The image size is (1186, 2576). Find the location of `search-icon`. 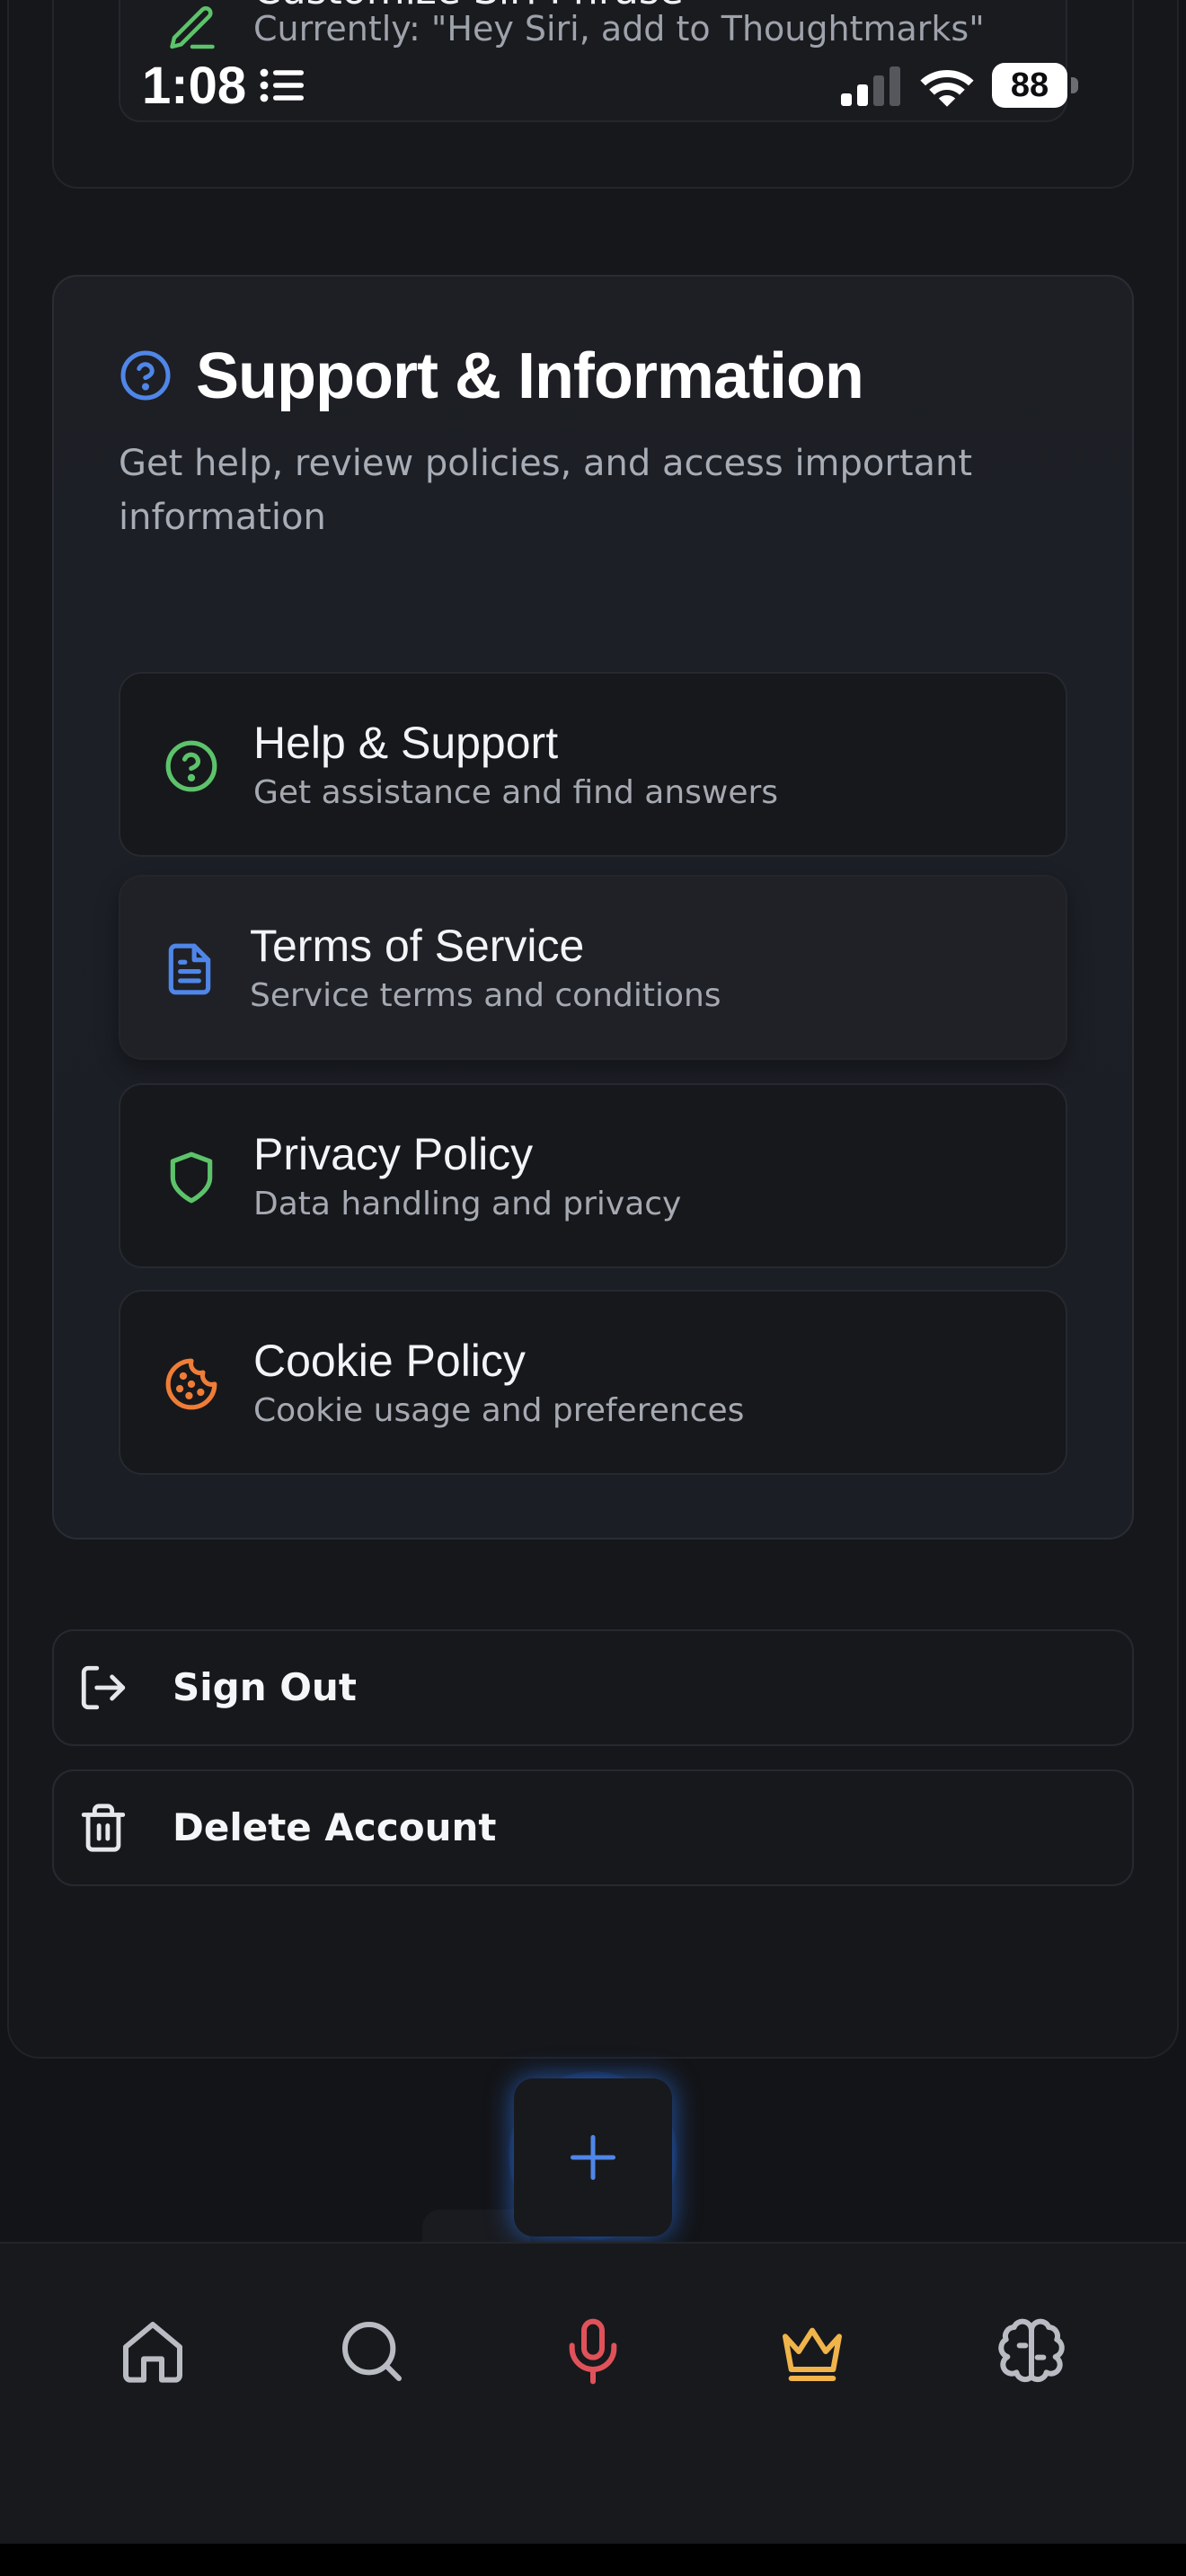

search-icon is located at coordinates (372, 2351).